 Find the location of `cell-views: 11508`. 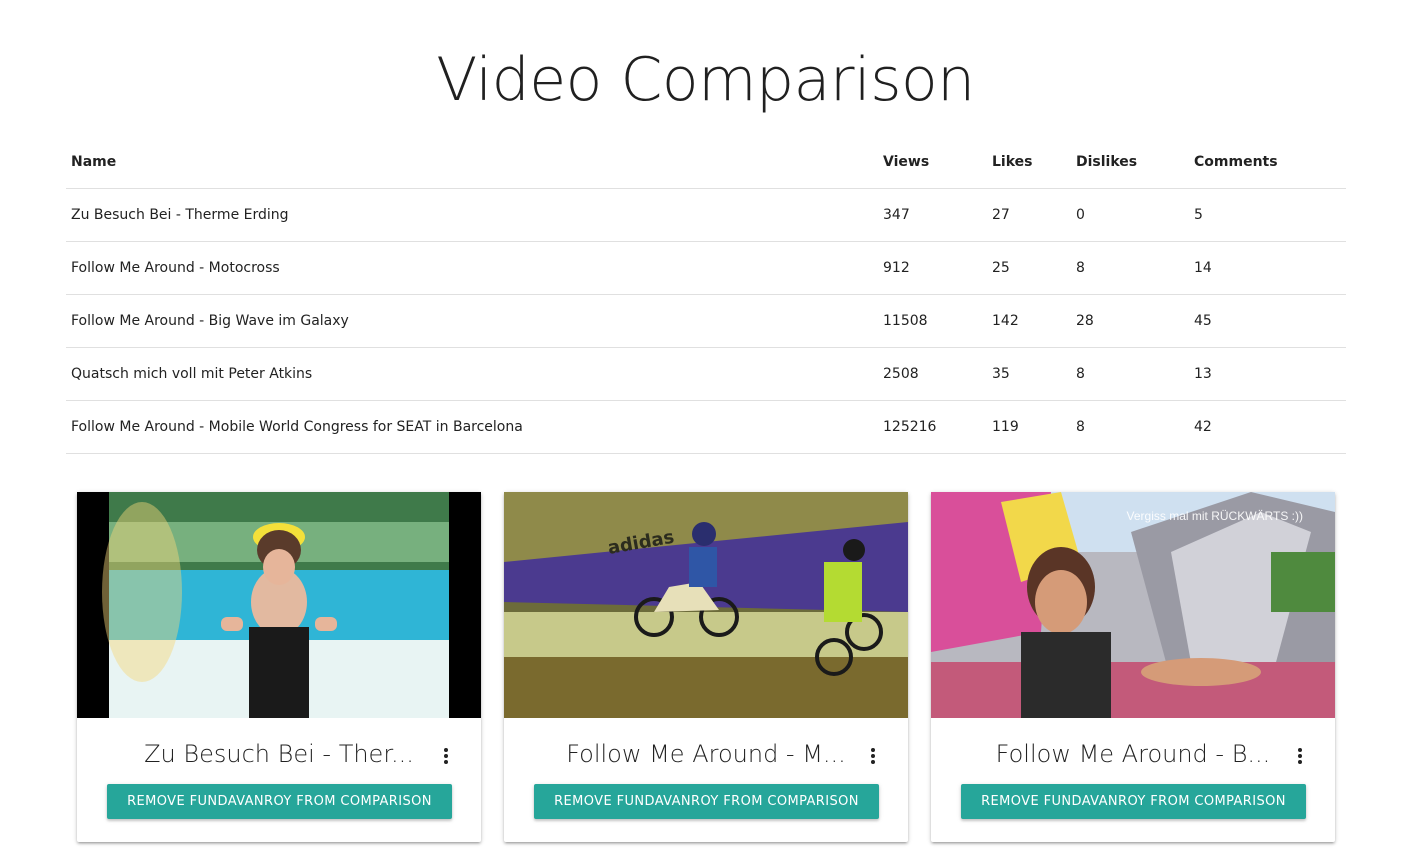

cell-views: 11508 is located at coordinates (905, 321).